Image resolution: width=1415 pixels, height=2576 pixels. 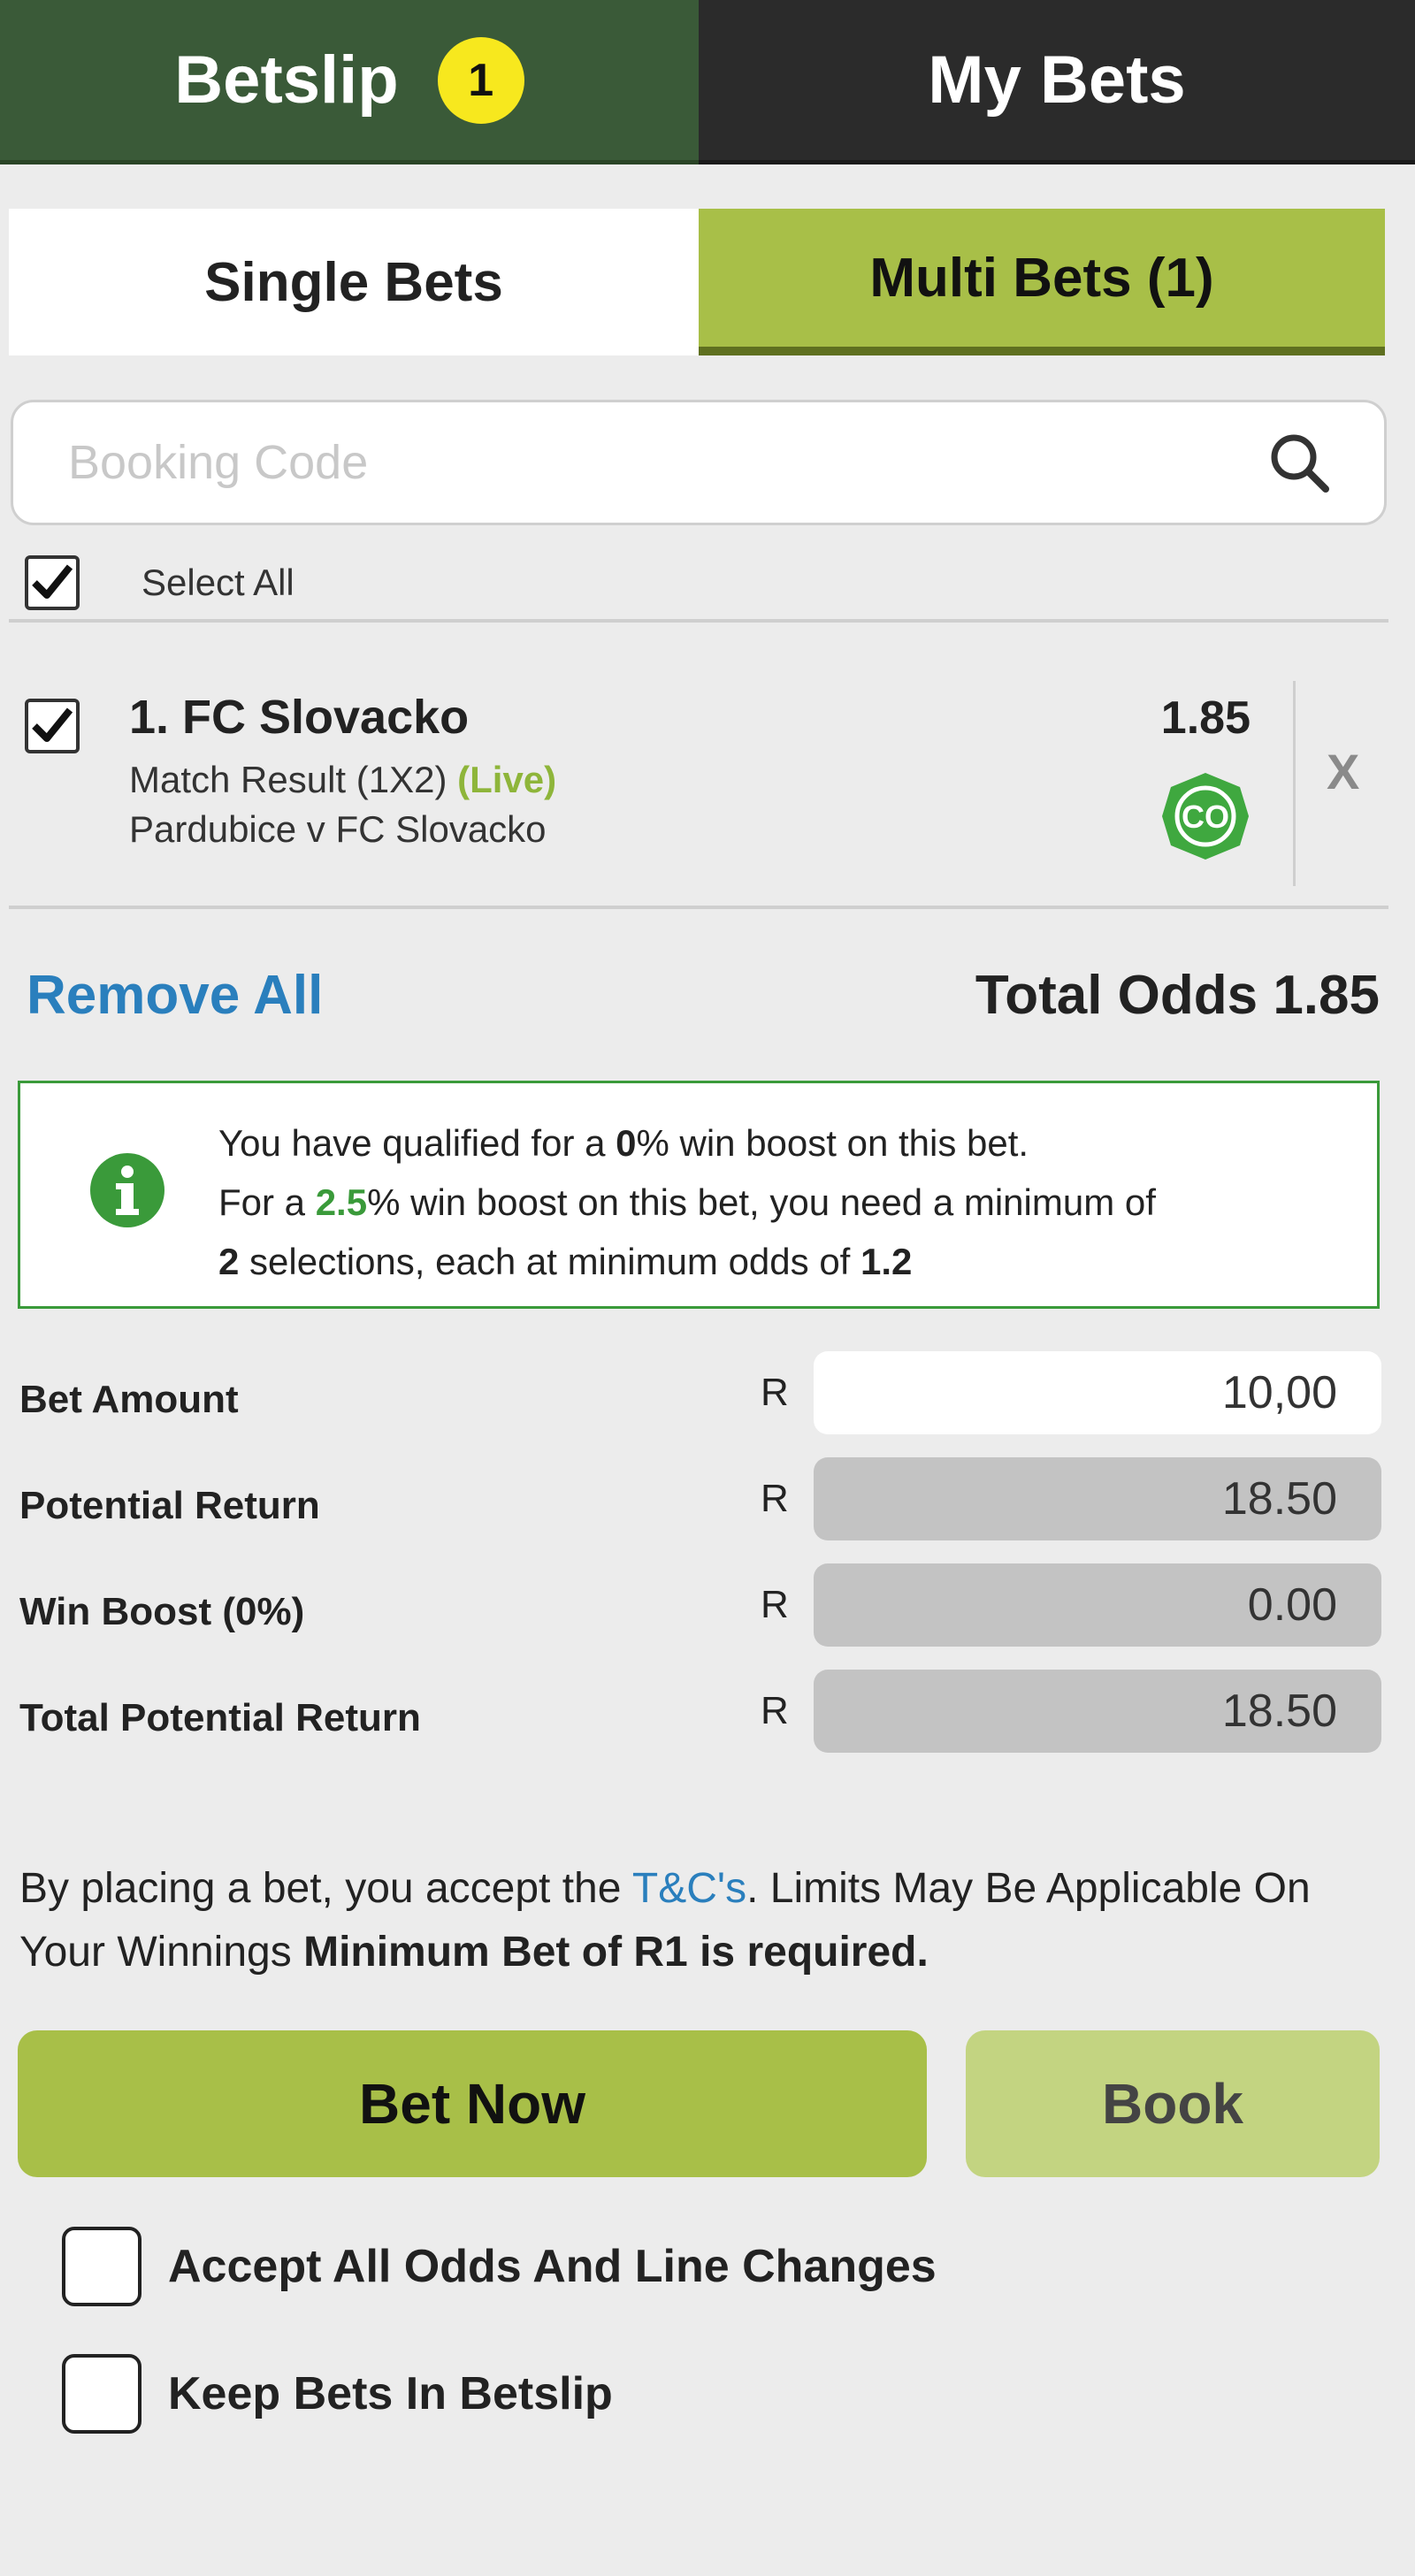 I want to click on minimum-bet-notice: Minimum Bet of R1 is required., so click(x=616, y=1953).